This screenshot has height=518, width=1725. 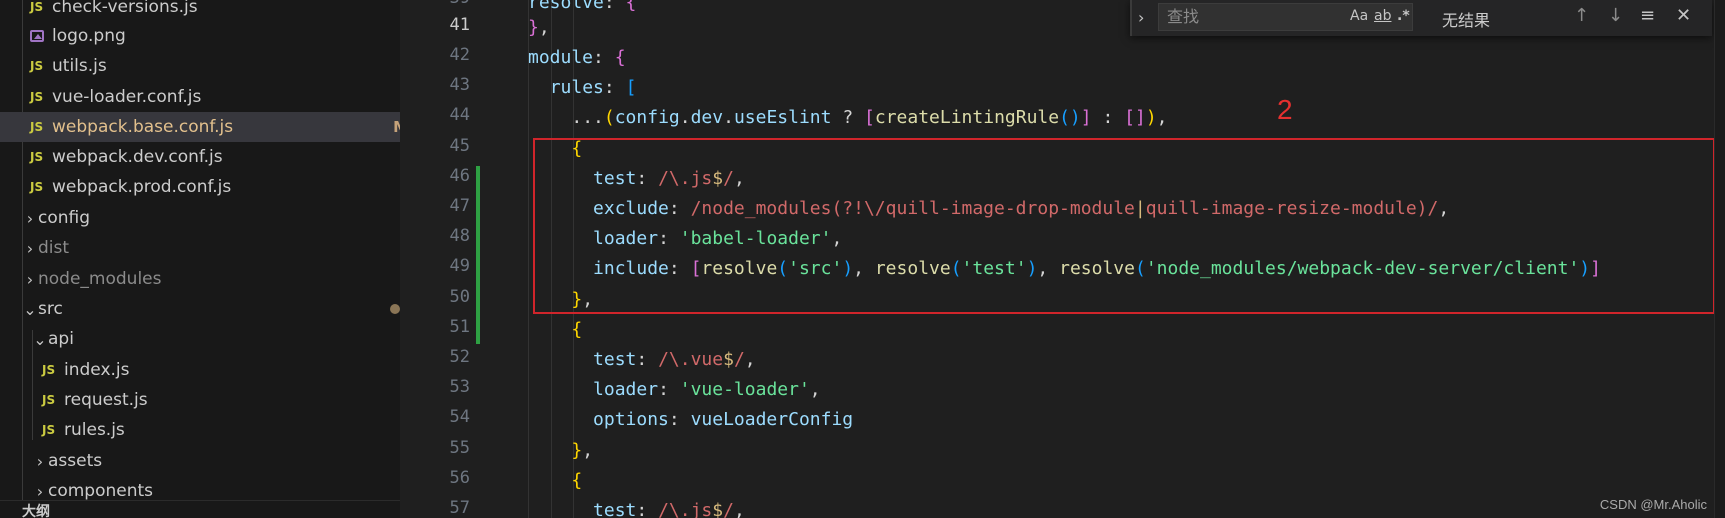 What do you see at coordinates (1421, 18) in the screenshot?
I see `find-widget: › 查找 Aa ab .* 无结果 ↑ ↓ ≡ ✕` at bounding box center [1421, 18].